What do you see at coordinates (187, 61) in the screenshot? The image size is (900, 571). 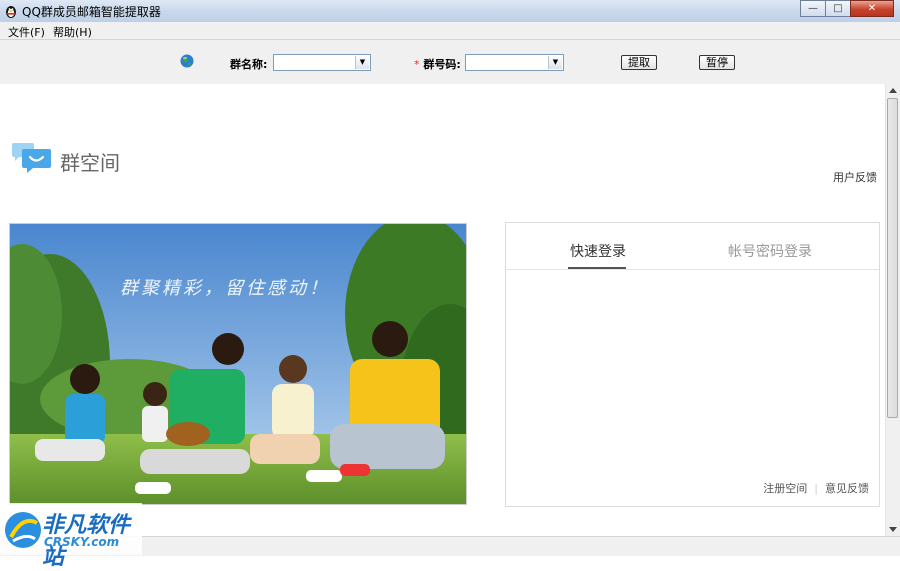 I see `globe-icon` at bounding box center [187, 61].